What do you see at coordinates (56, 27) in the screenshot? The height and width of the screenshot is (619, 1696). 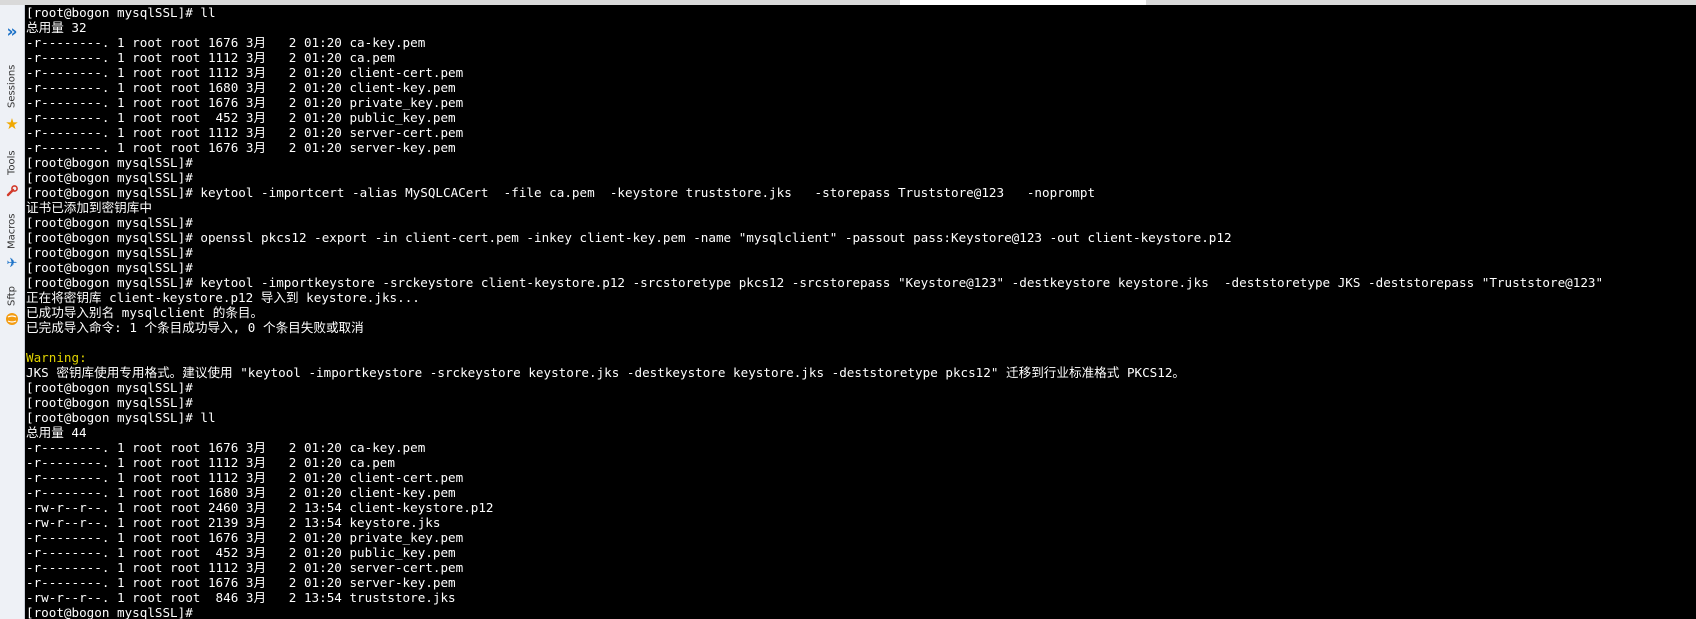 I see `output-line: 总用量 32` at bounding box center [56, 27].